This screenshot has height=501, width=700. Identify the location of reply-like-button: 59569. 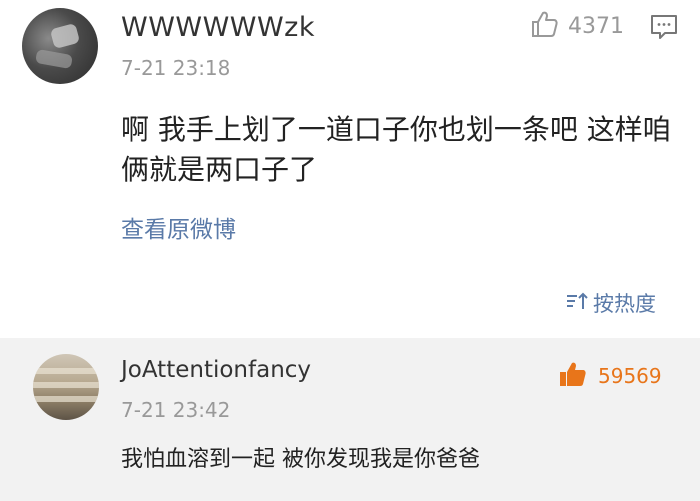
(610, 376).